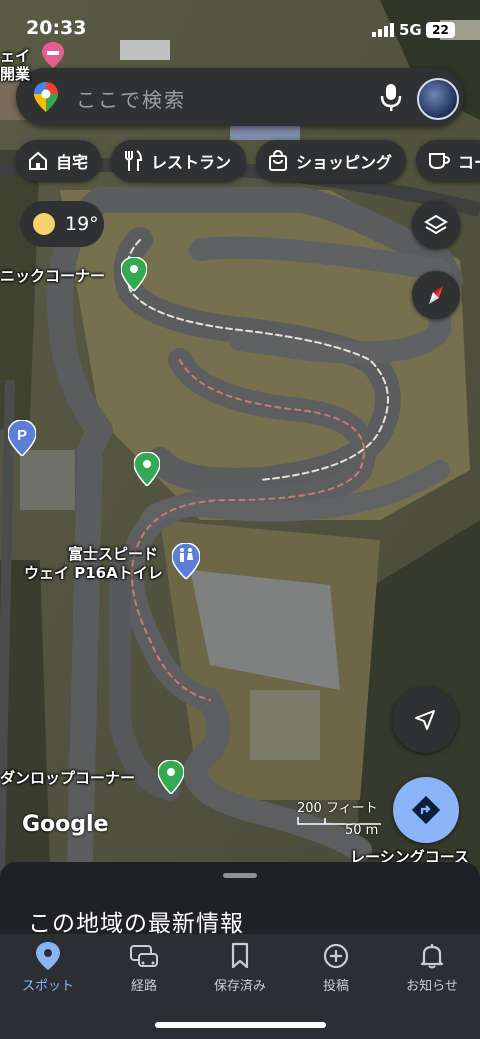 The image size is (480, 1039). I want to click on tab-updates: お知らせ, so click(432, 968).